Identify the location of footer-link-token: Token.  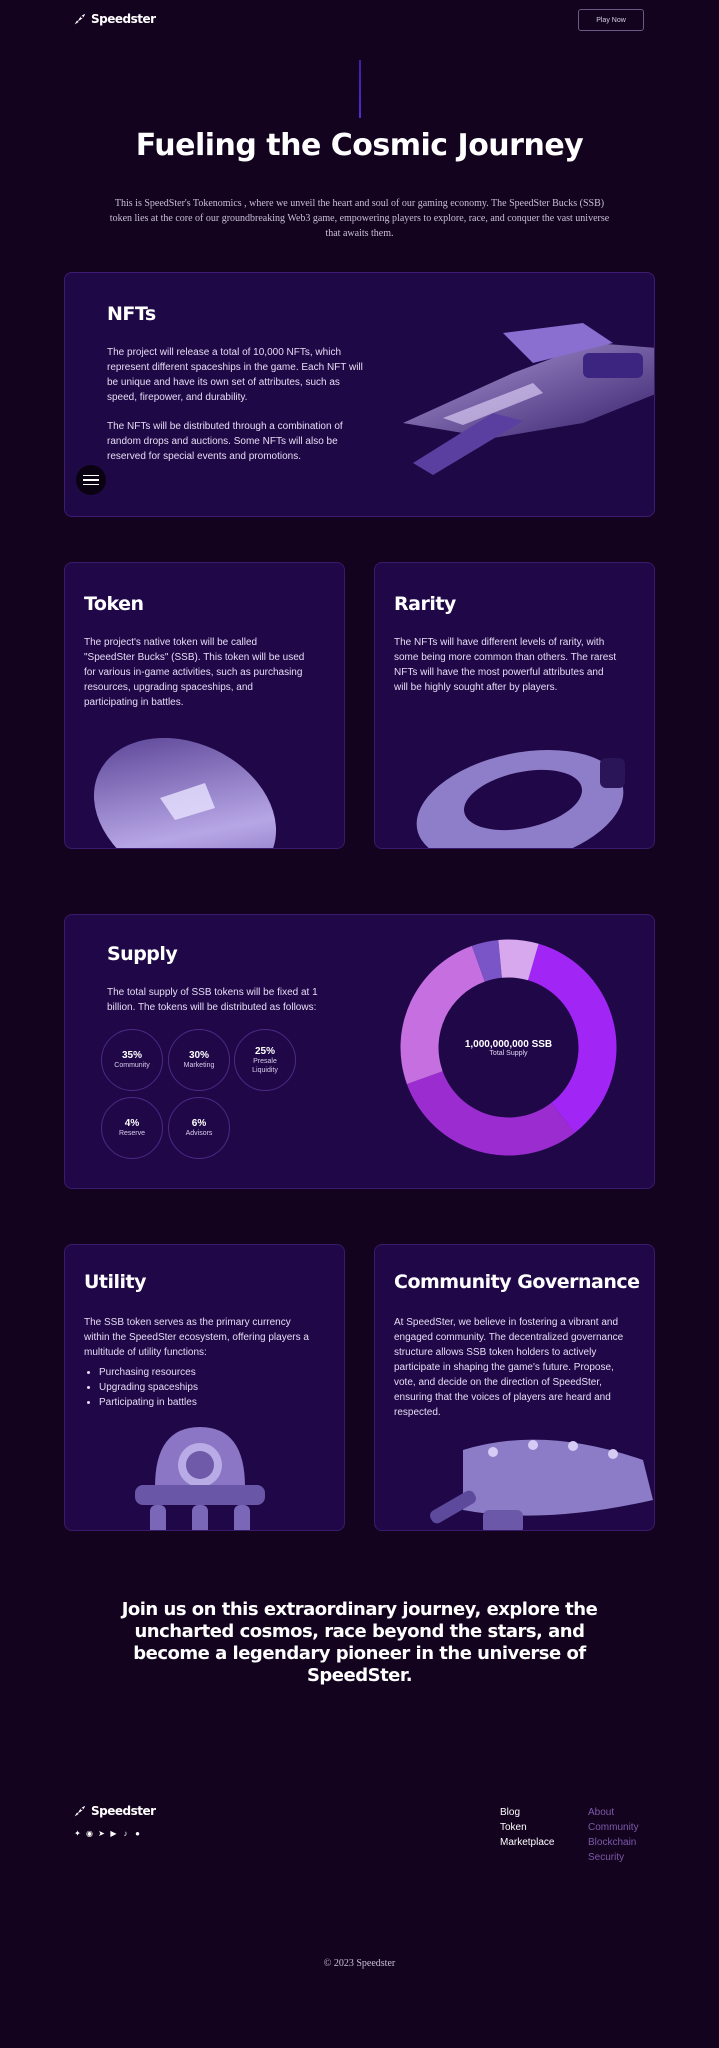
(527, 1827).